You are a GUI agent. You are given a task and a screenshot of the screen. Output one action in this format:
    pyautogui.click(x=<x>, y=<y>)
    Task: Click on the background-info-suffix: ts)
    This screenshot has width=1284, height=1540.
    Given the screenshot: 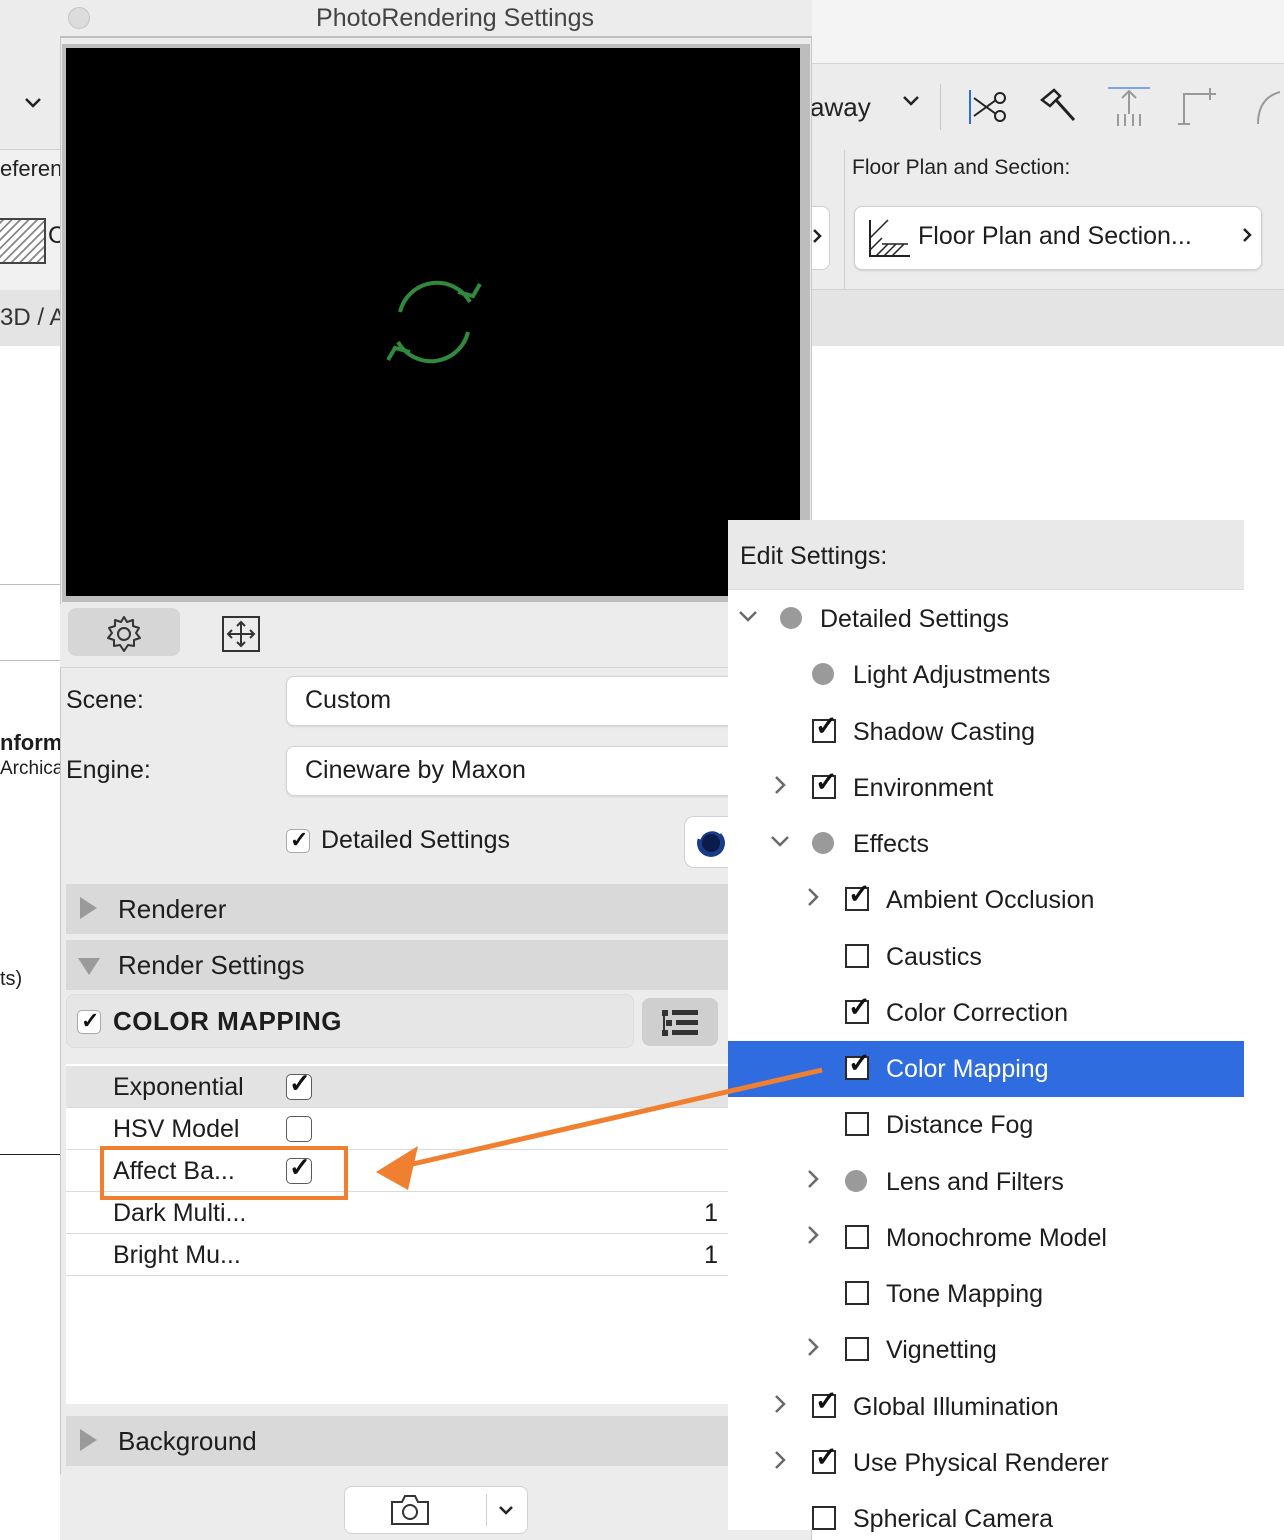 What is the action you would take?
    pyautogui.click(x=11, y=979)
    